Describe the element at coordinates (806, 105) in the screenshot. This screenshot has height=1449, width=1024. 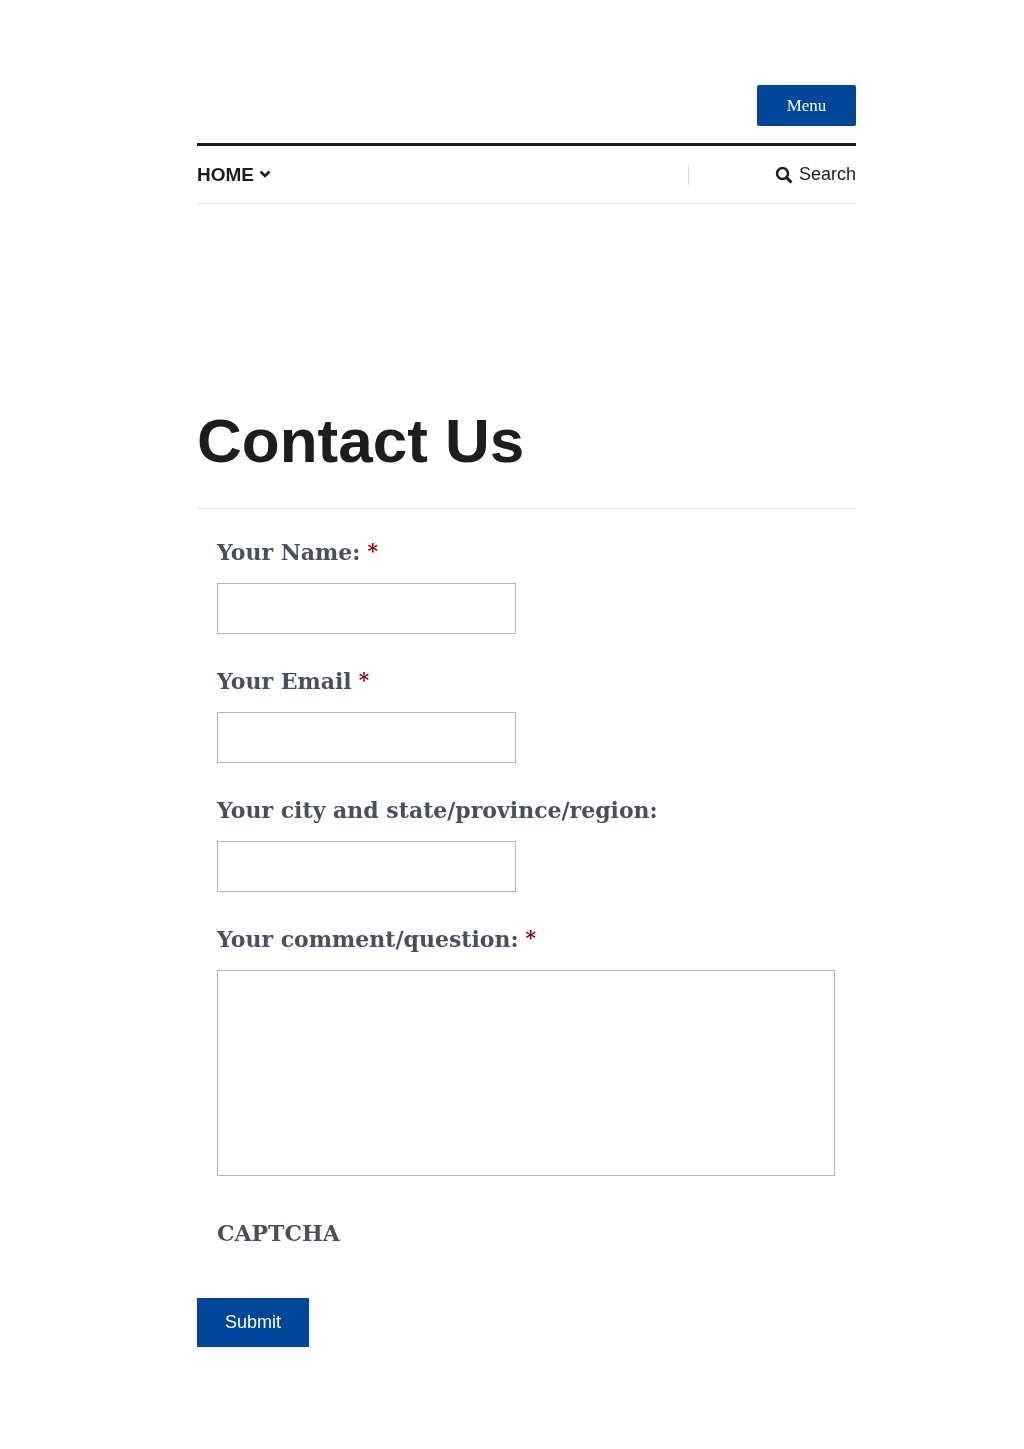
I see `menu-button: Menu` at that location.